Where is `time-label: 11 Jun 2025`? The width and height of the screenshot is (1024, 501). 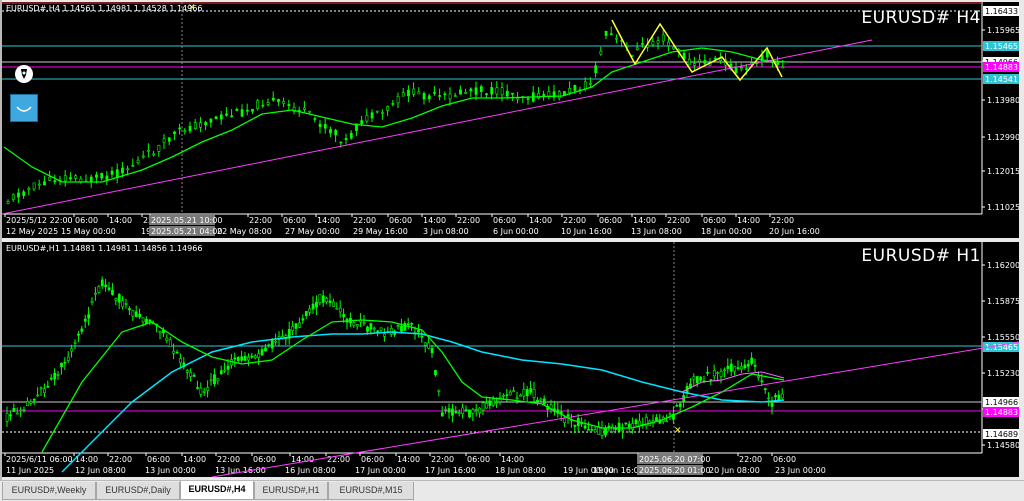 time-label: 11 Jun 2025 is located at coordinates (30, 470).